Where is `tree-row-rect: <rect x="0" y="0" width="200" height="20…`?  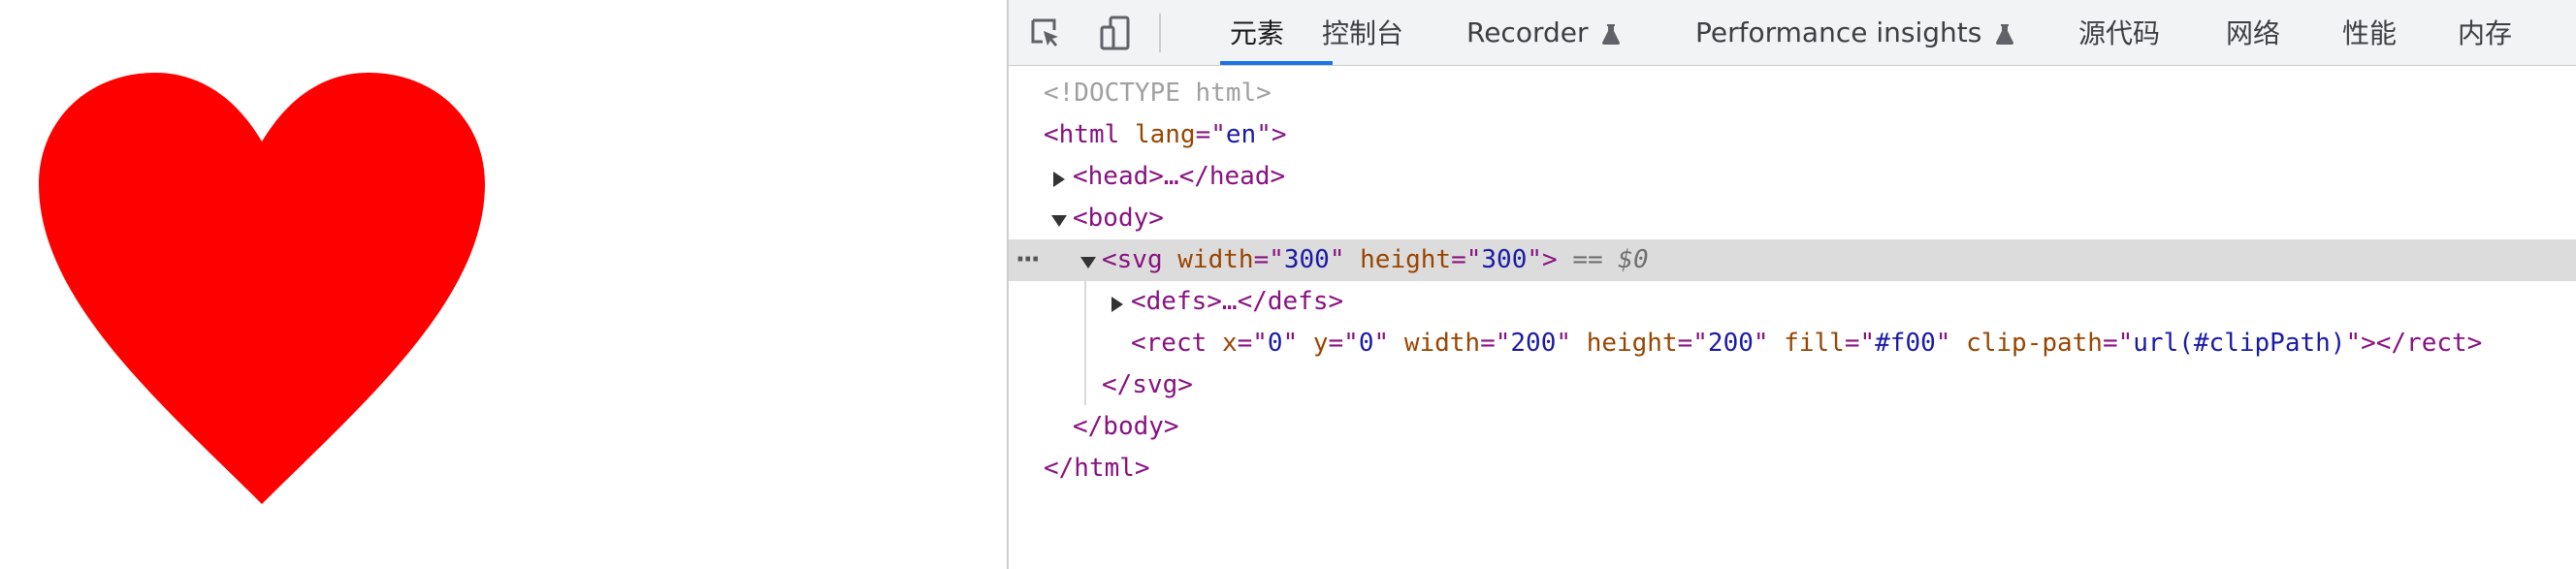 tree-row-rect: <rect x="0" y="0" width="200" height="20… is located at coordinates (1792, 343).